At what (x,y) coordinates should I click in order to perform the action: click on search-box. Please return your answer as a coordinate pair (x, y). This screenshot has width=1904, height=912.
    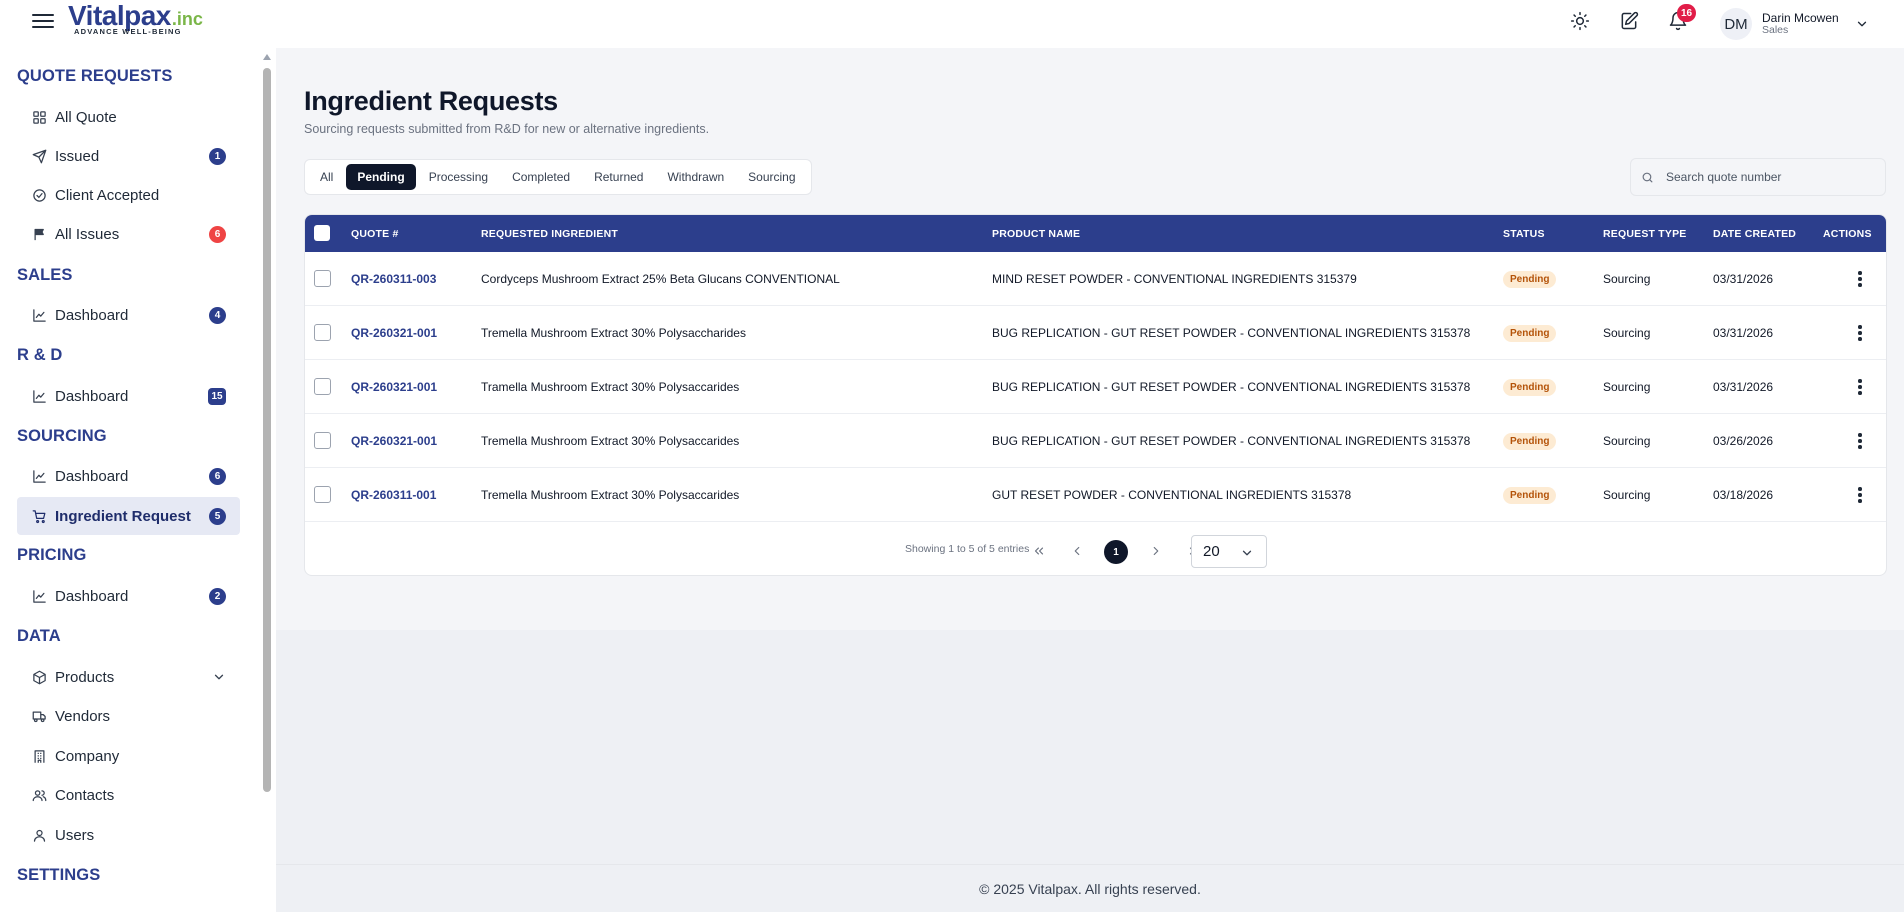
    Looking at the image, I should click on (1758, 177).